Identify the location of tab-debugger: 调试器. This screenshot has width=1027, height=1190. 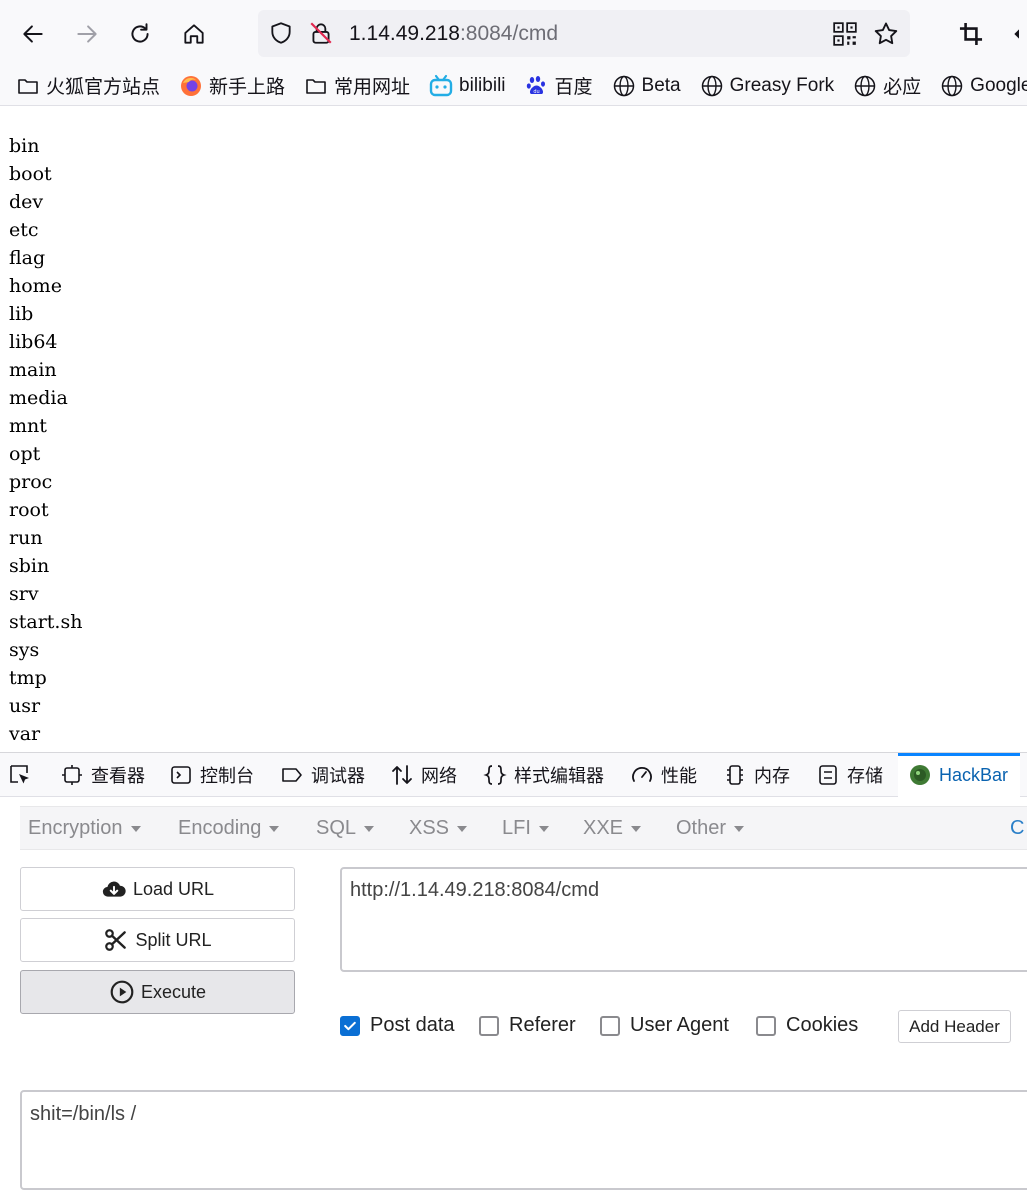
(322, 775).